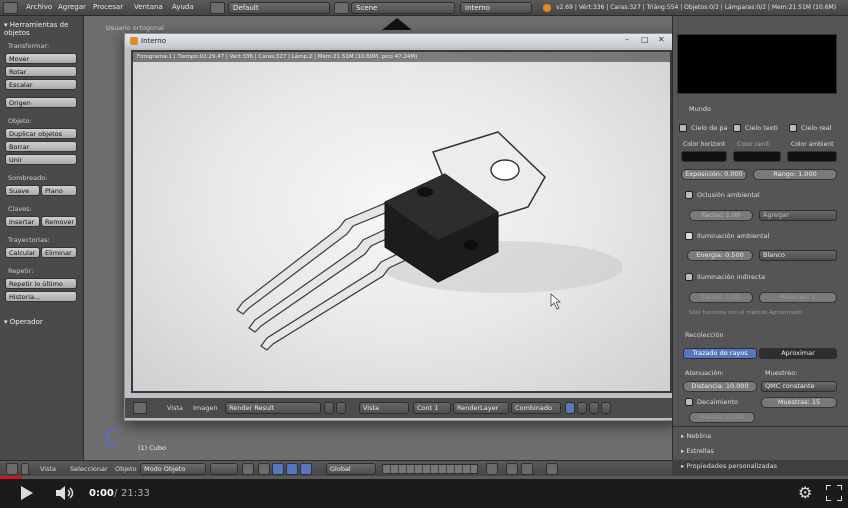  Describe the element at coordinates (41, 102) in the screenshot. I see `origin-button: Origen` at that location.